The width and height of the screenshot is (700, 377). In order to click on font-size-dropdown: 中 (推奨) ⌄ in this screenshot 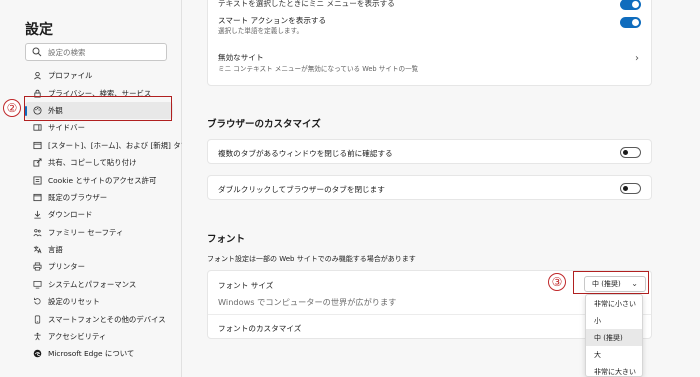, I will do `click(615, 284)`.